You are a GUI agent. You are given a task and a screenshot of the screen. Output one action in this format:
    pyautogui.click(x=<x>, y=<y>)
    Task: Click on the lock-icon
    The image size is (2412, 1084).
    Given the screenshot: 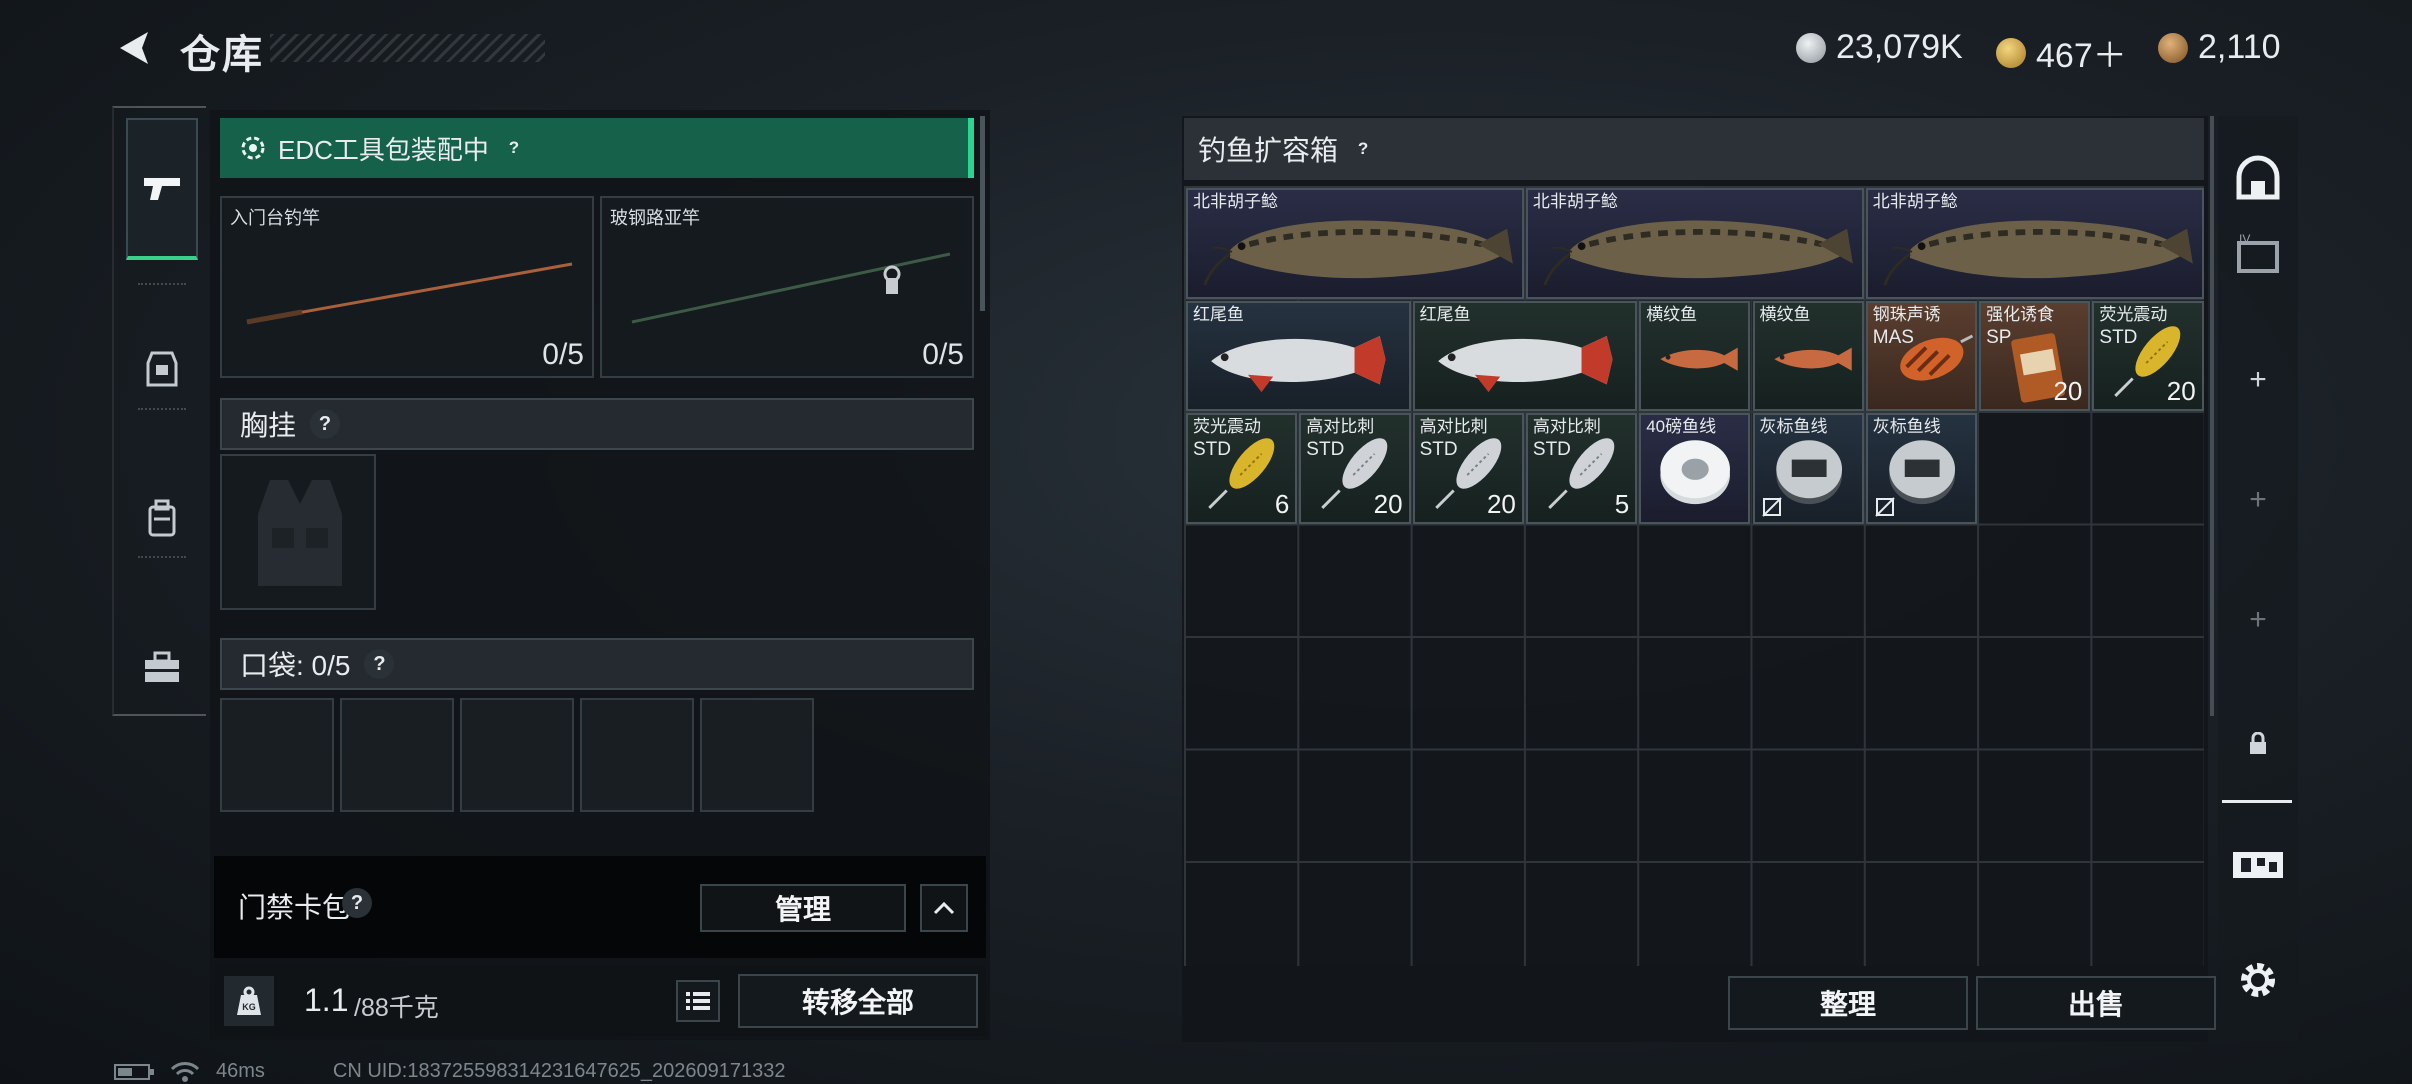 What is the action you would take?
    pyautogui.click(x=2258, y=743)
    